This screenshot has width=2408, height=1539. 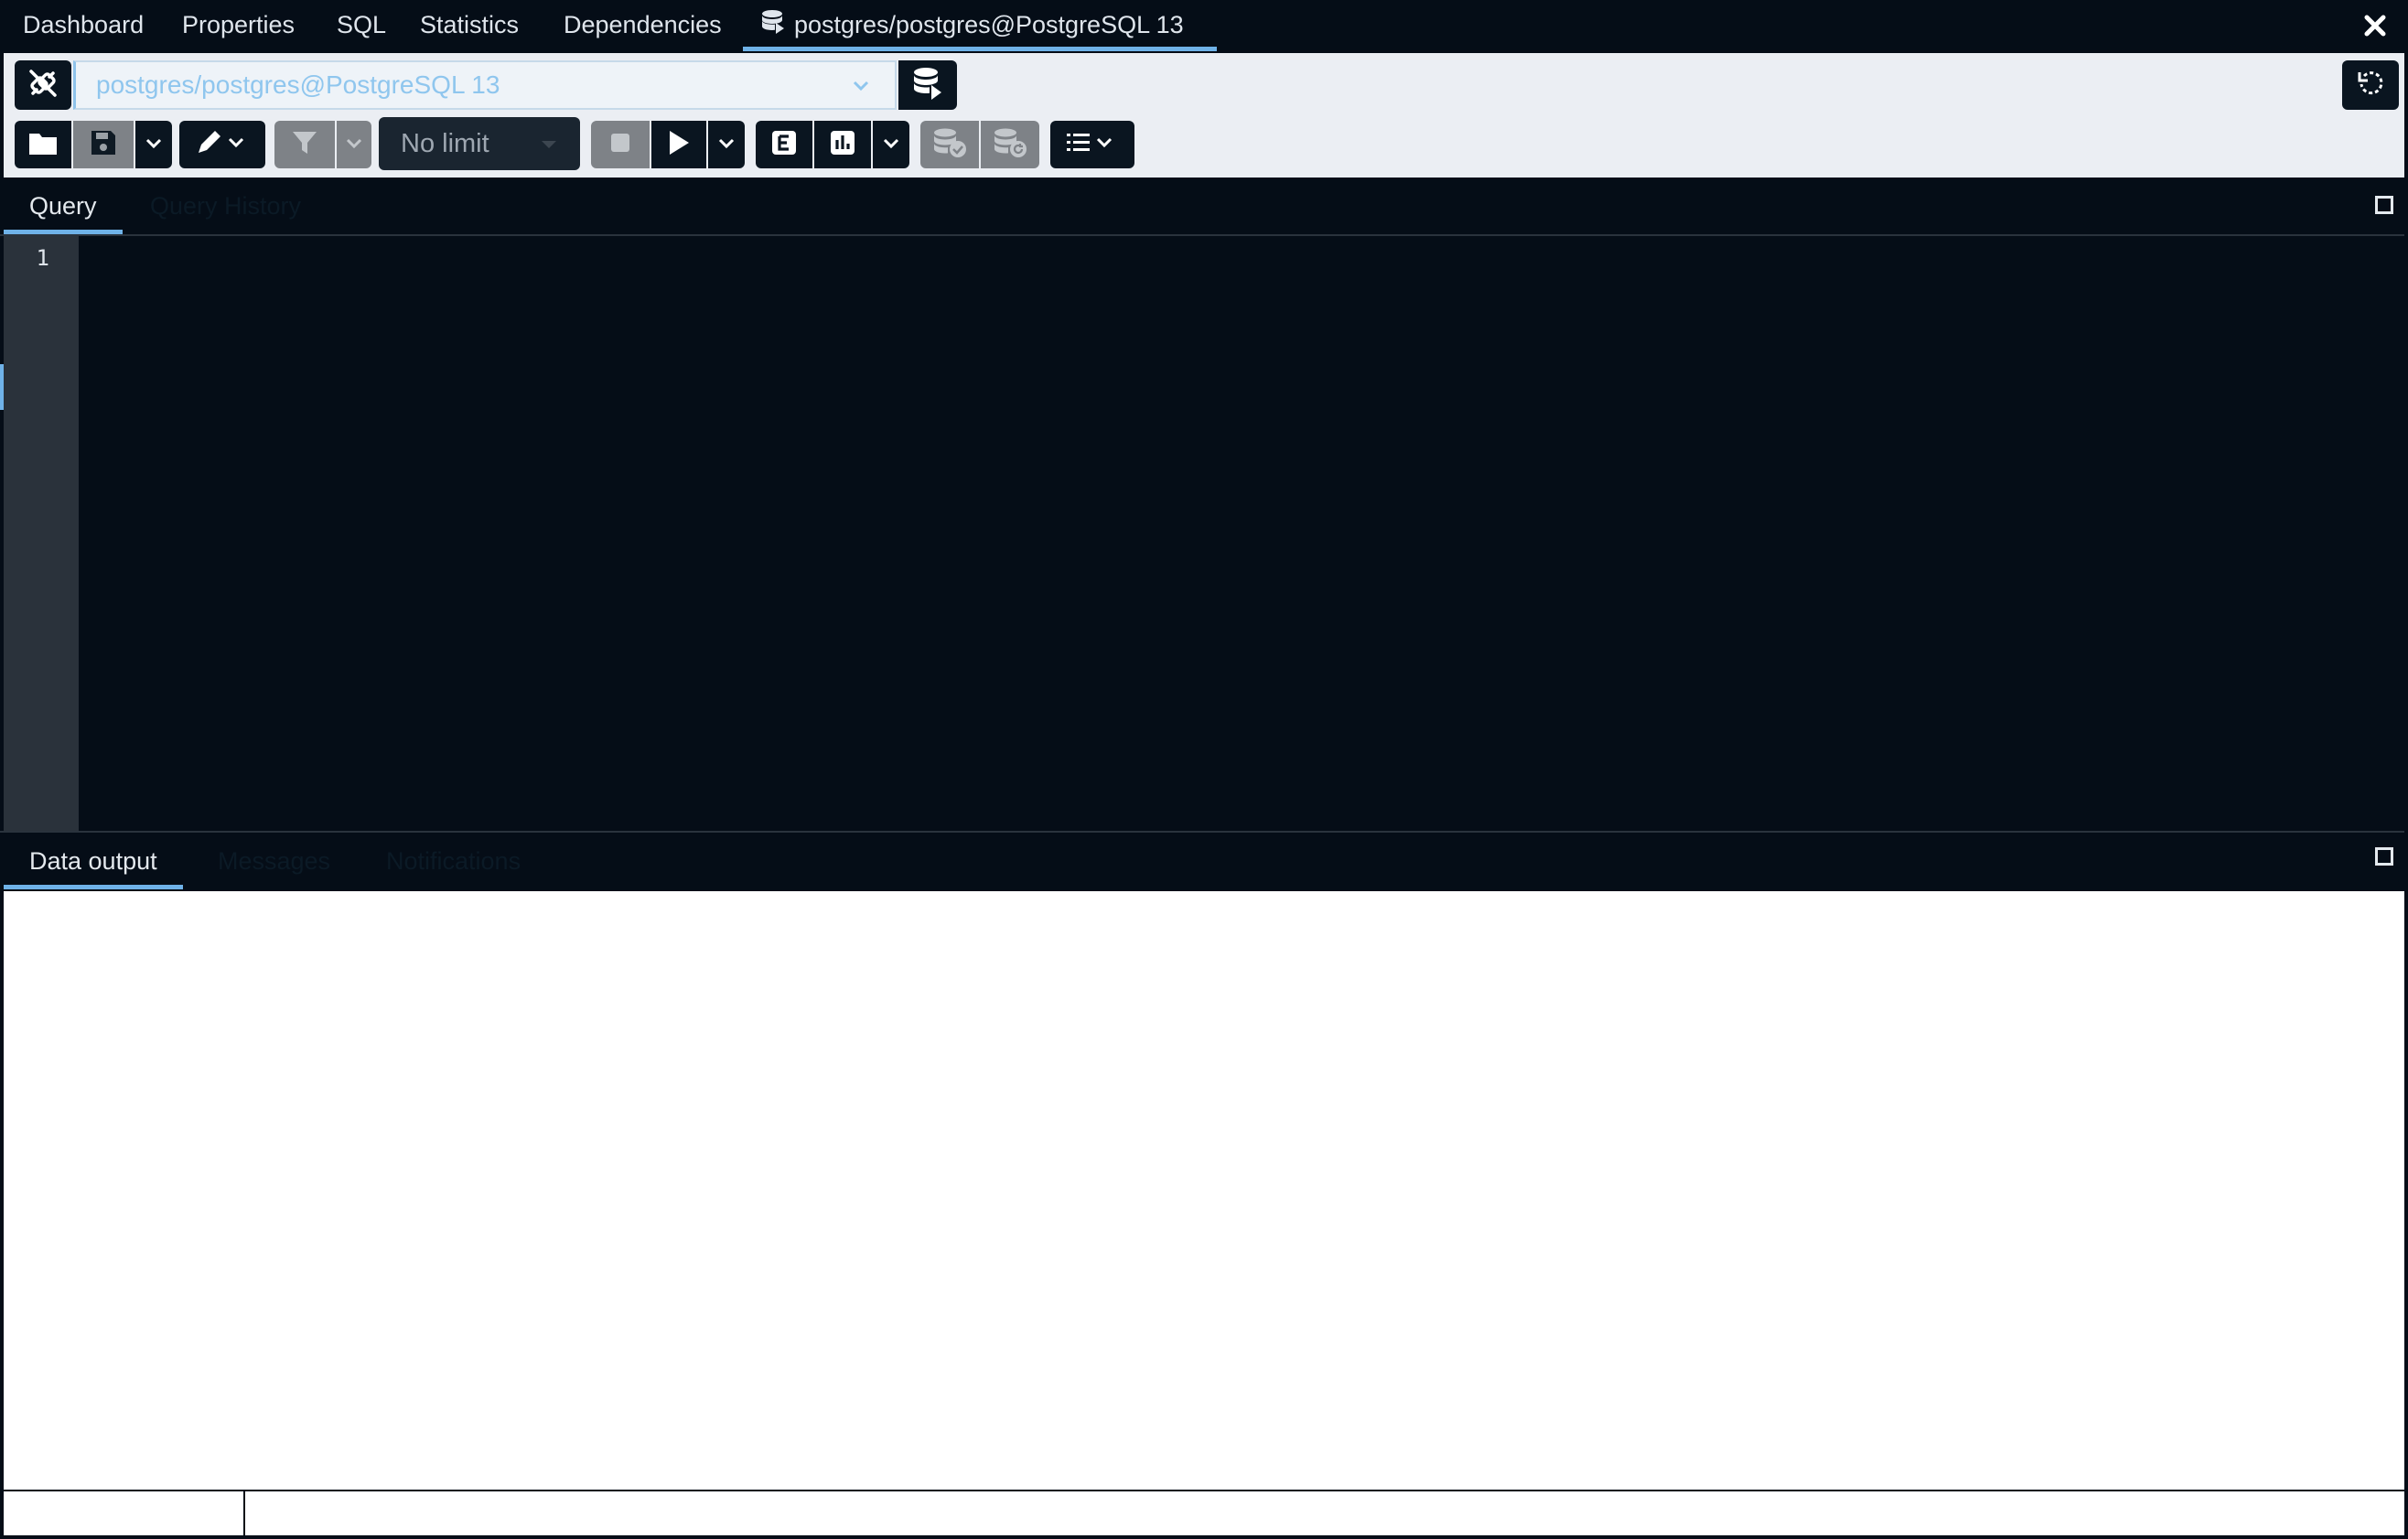 I want to click on filter-options-button, so click(x=354, y=144).